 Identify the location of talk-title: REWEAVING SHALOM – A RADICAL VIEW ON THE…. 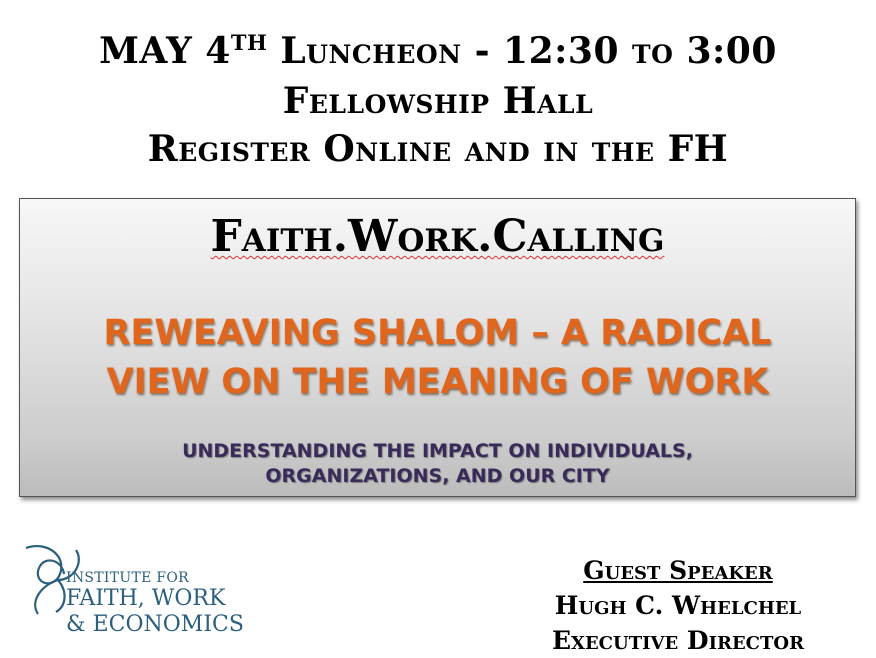
(437, 358).